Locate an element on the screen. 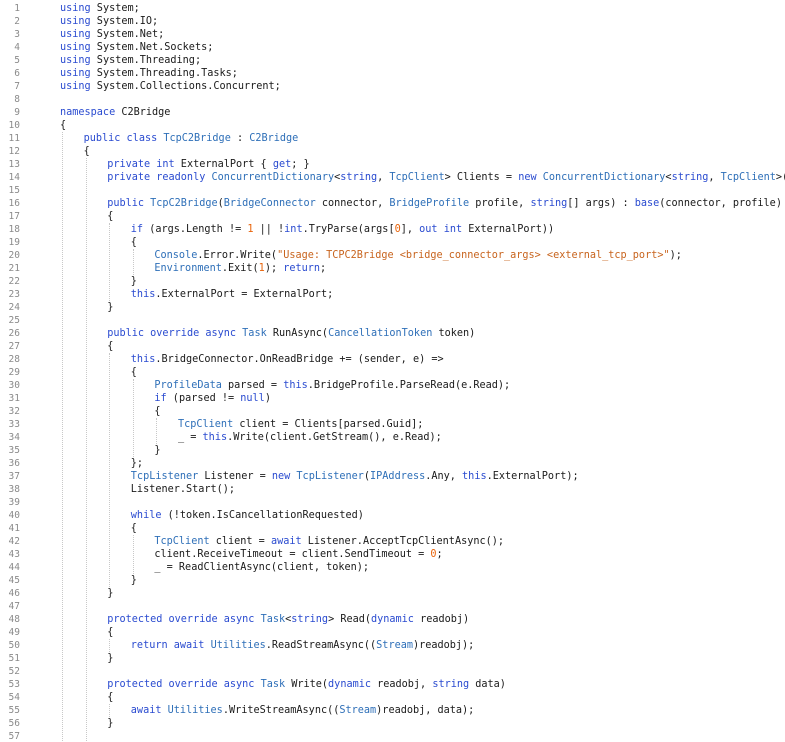 This screenshot has height=742, width=785. code-line: using System.Threading; is located at coordinates (130, 60).